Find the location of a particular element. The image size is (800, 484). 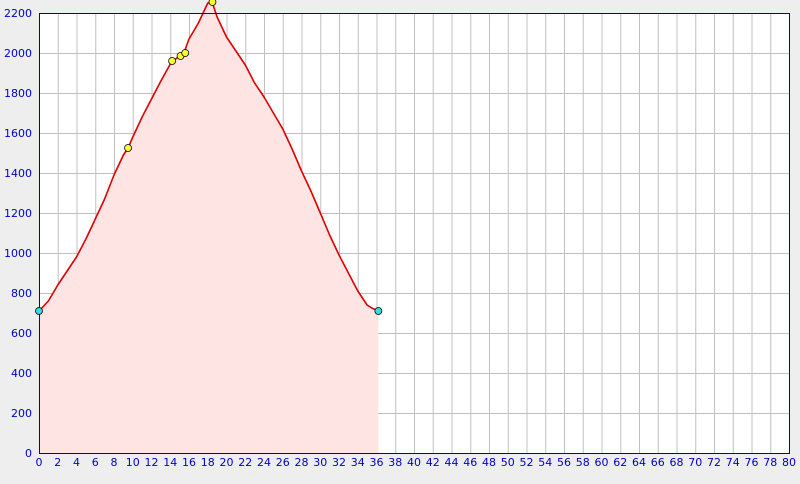

y-tick-label-2000: 2000 is located at coordinates (18, 53).